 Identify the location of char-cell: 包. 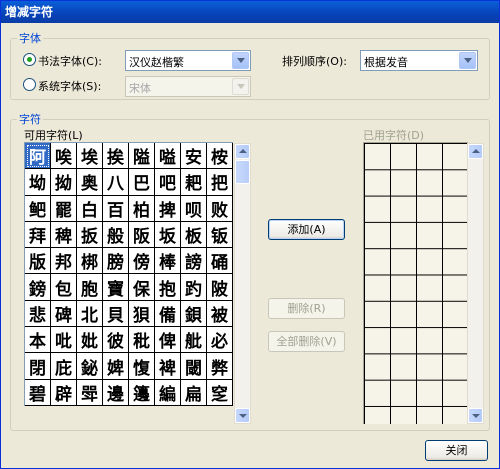
(64, 287).